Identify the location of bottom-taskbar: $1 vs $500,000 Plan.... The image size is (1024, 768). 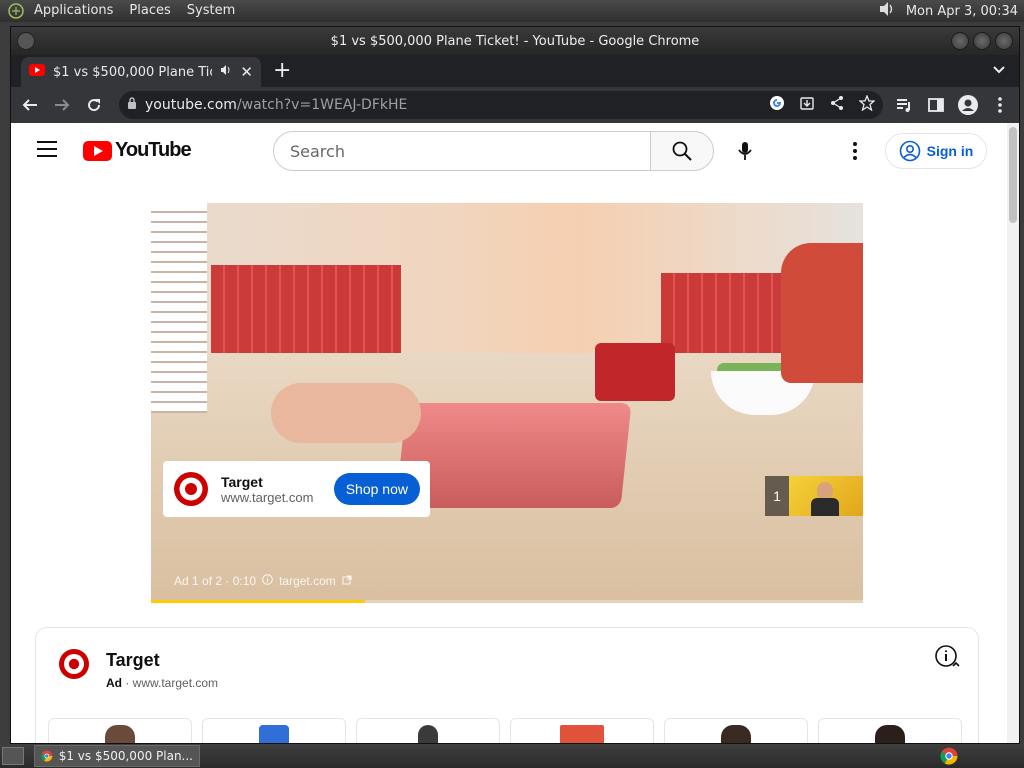
(512, 756).